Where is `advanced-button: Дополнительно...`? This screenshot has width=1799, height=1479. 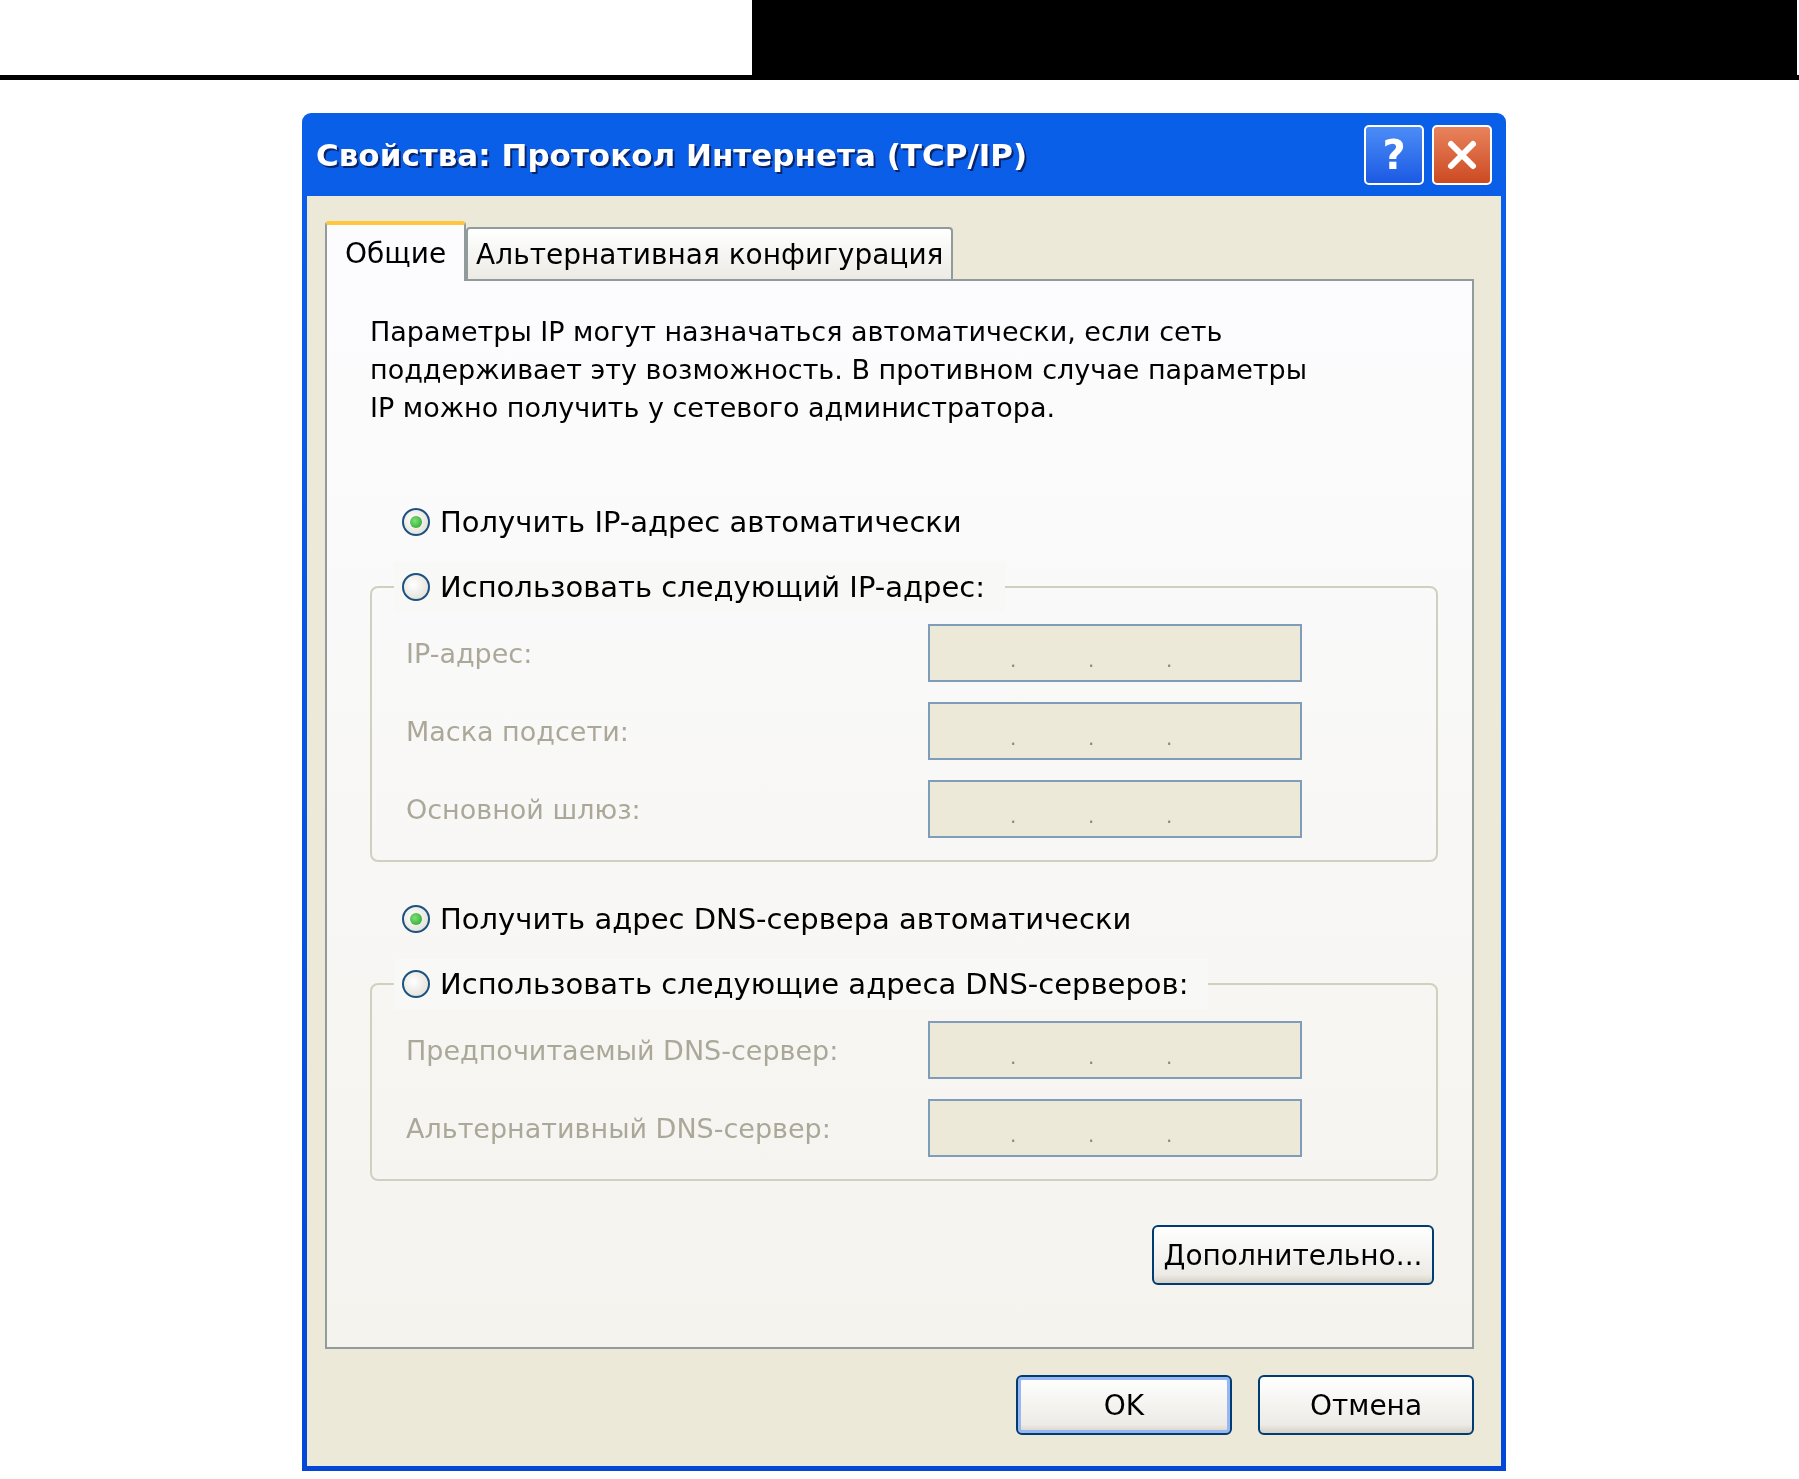
advanced-button: Дополнительно... is located at coordinates (1293, 1255).